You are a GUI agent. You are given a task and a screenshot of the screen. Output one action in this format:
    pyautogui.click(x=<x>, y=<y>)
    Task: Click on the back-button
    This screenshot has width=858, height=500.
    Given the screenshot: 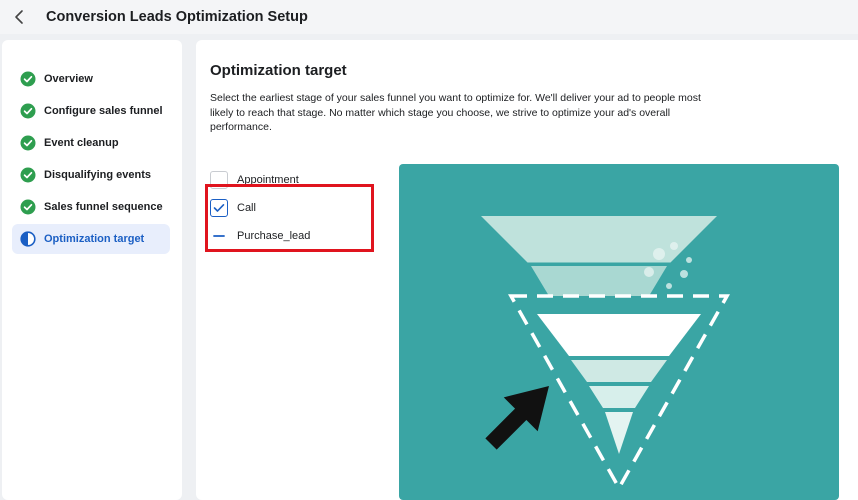 What is the action you would take?
    pyautogui.click(x=19, y=17)
    